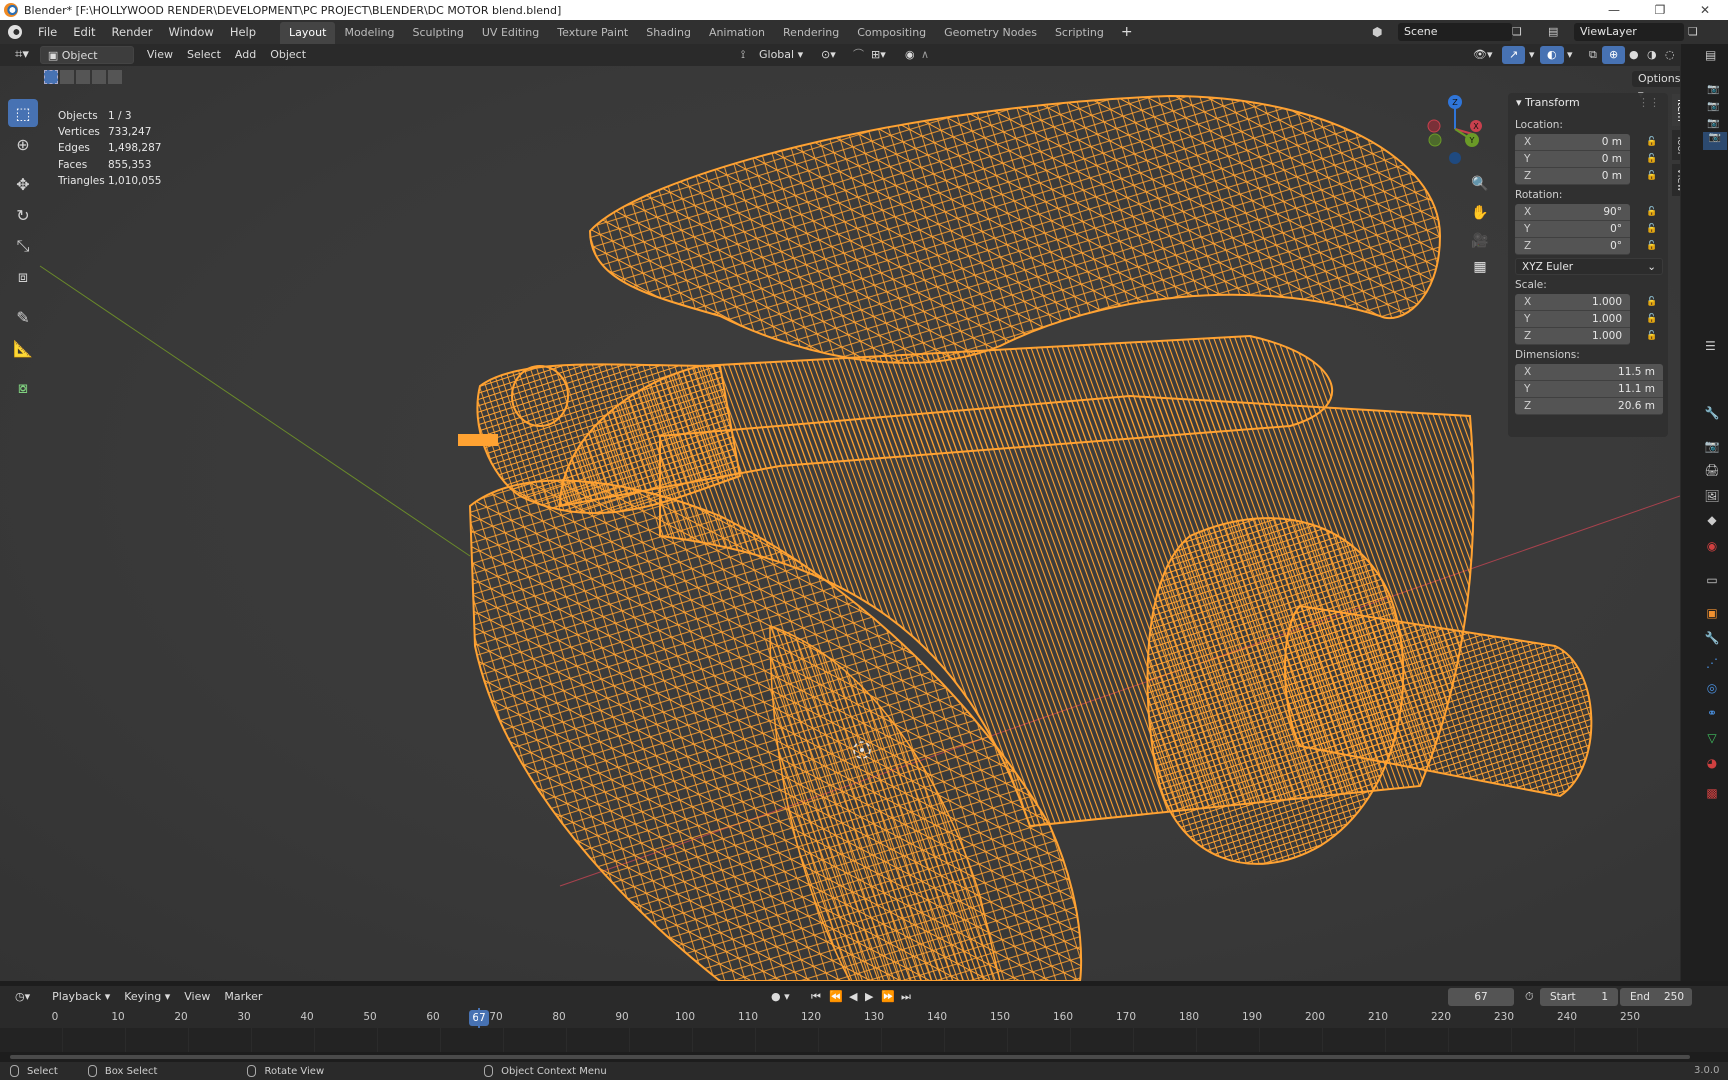 Image resolution: width=1728 pixels, height=1080 pixels. Describe the element at coordinates (1532, 55) in the screenshot. I see `gizmo-menu-icon: ▾` at that location.